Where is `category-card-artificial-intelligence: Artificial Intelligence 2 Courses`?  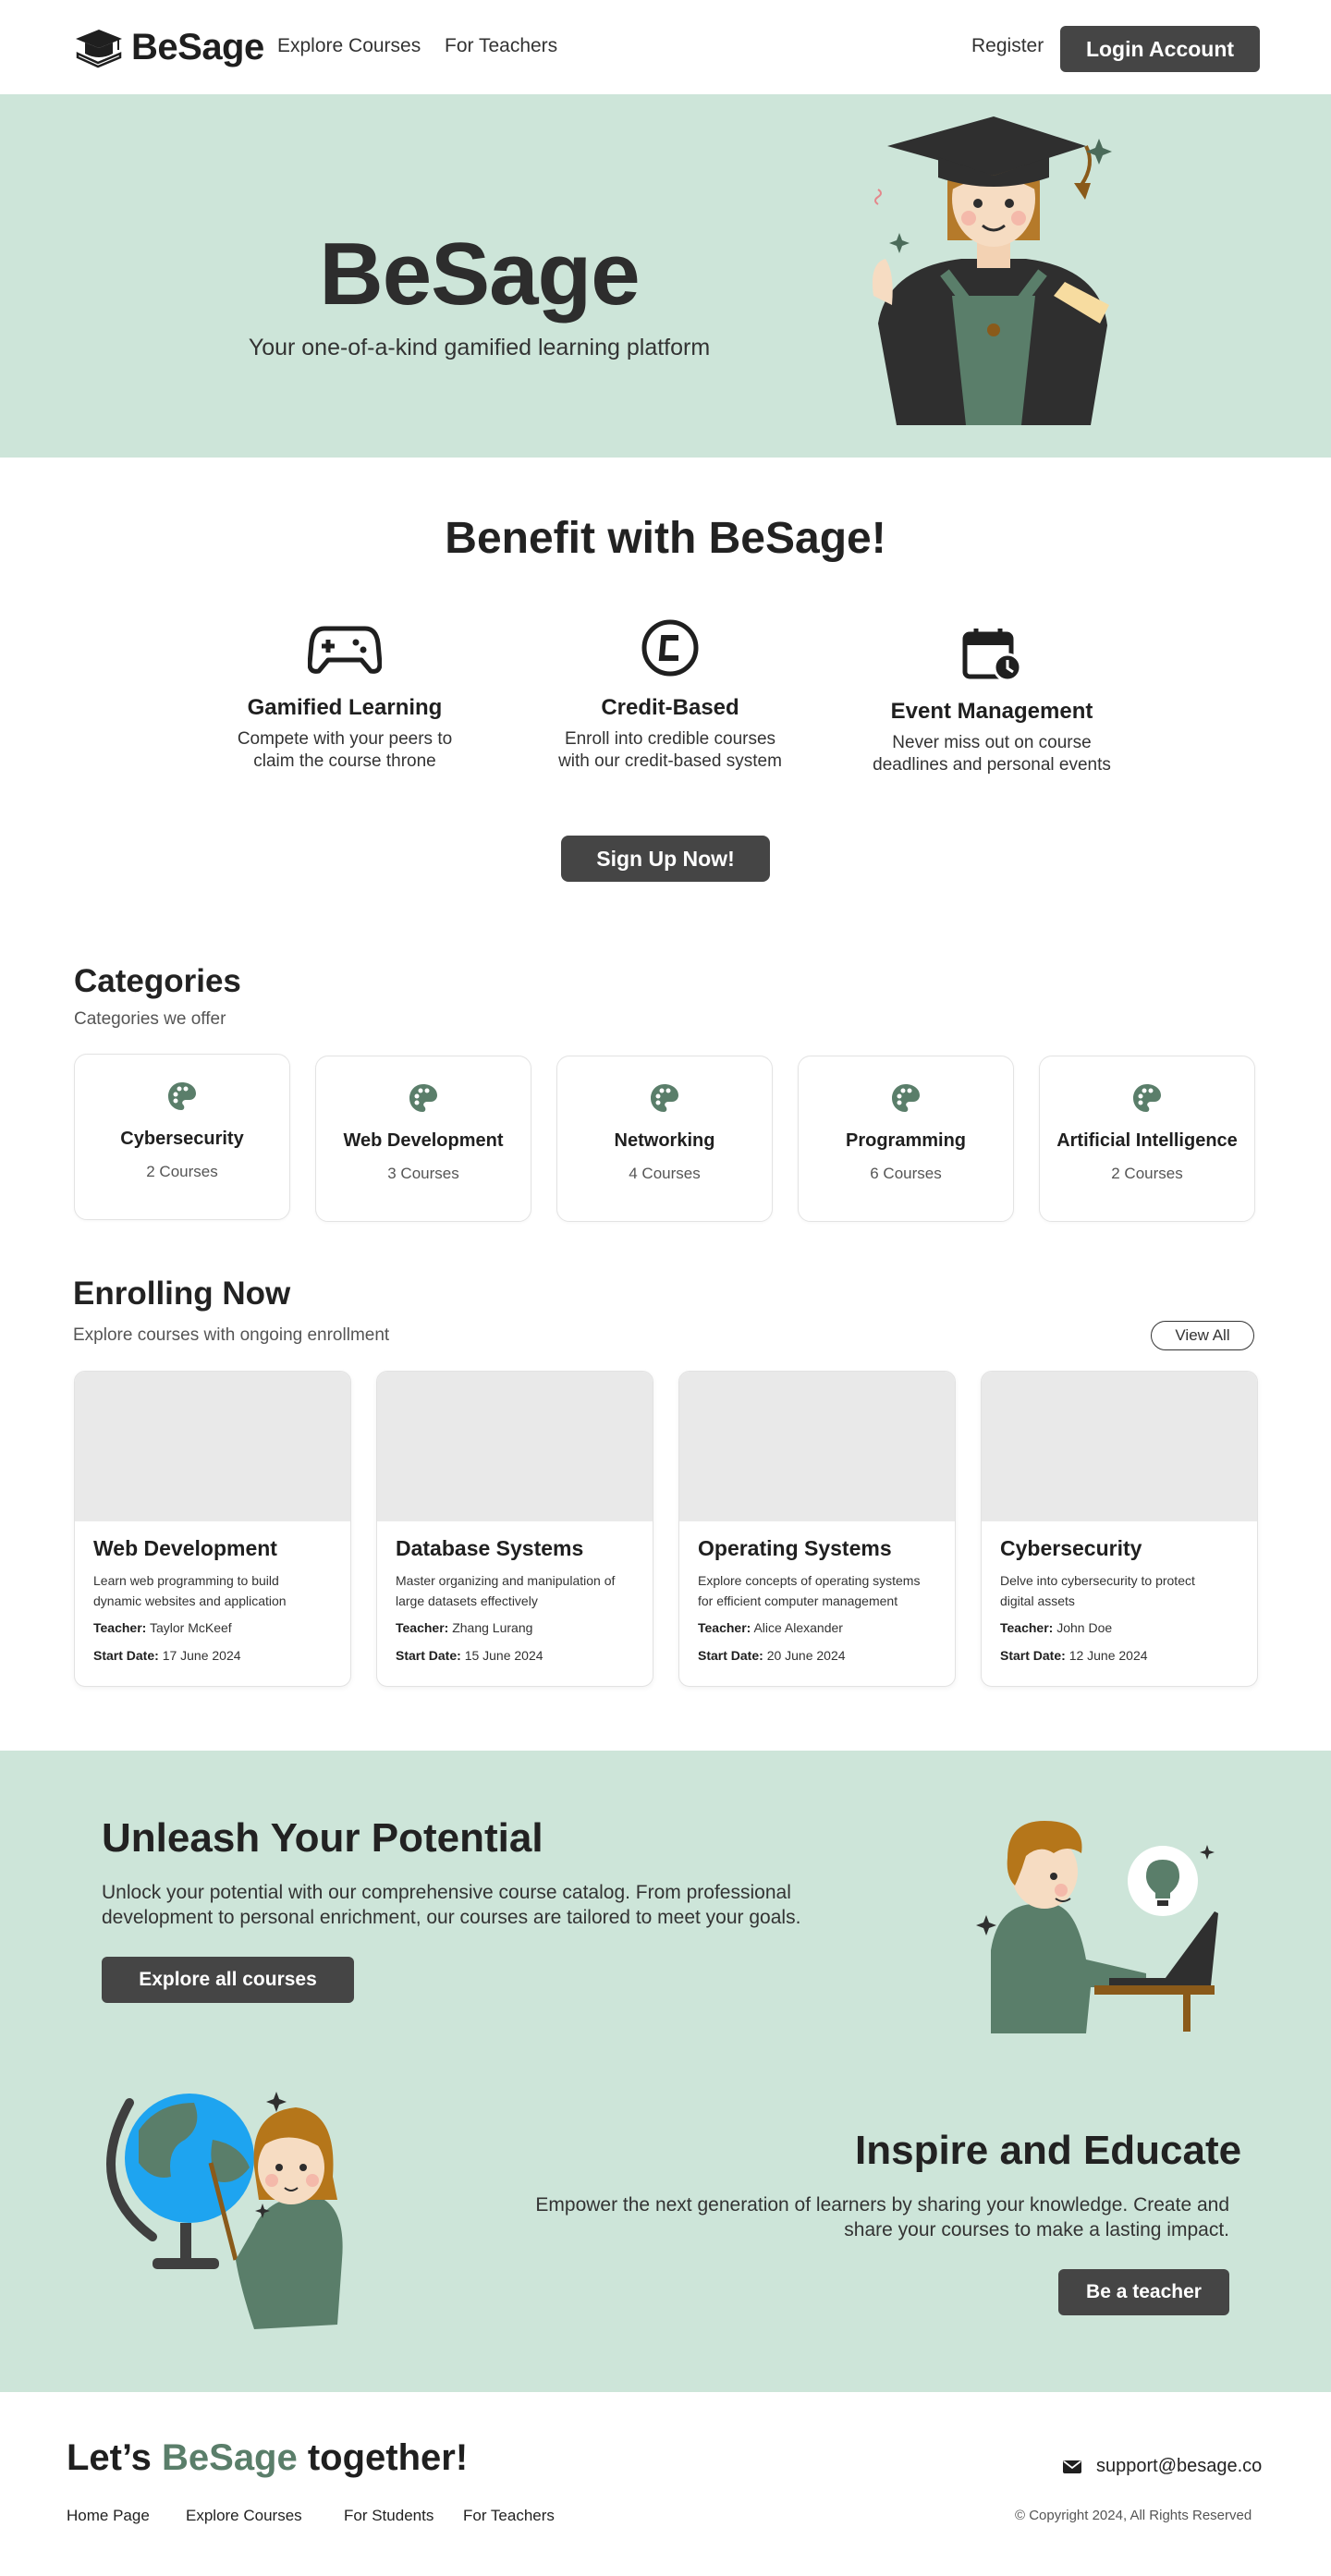
category-card-artificial-intelligence: Artificial Intelligence 2 Courses is located at coordinates (1147, 1139).